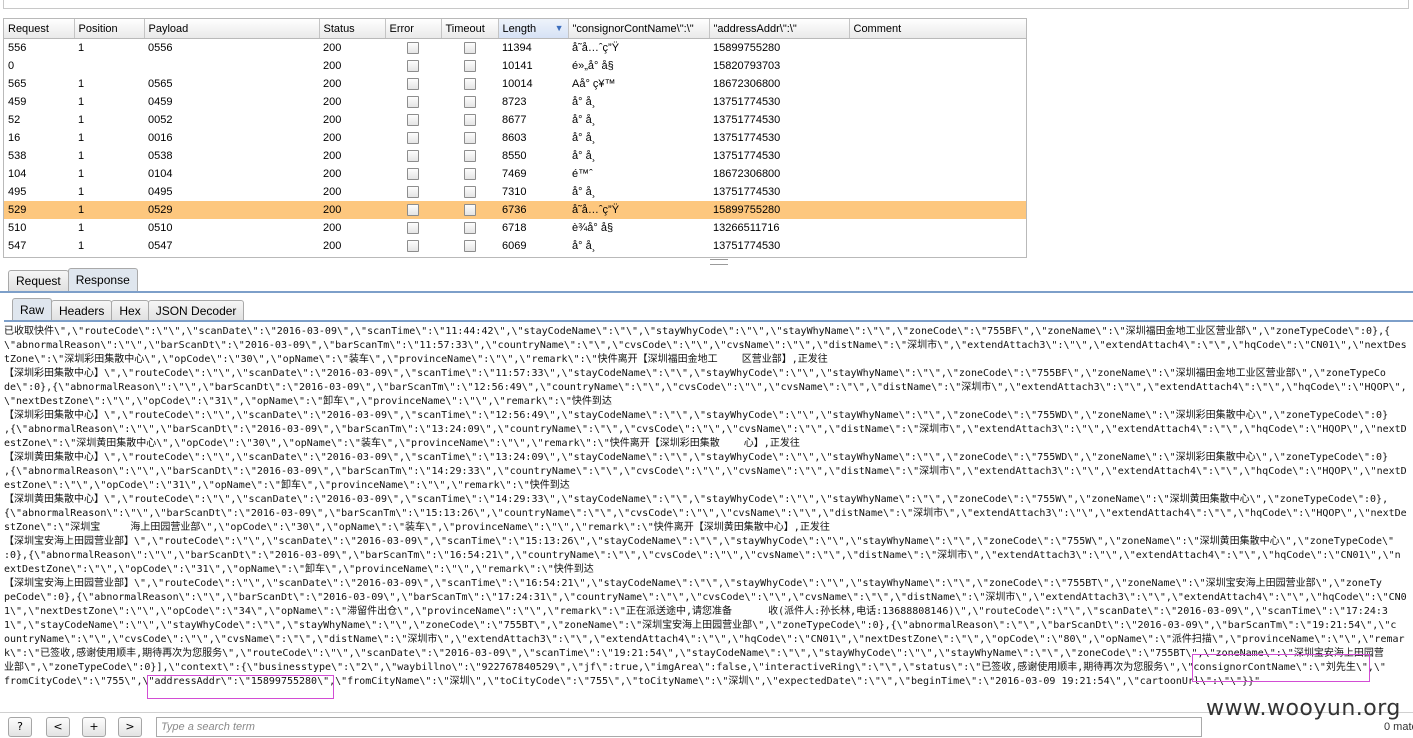 Image resolution: width=1413 pixels, height=738 pixels. Describe the element at coordinates (160, 228) in the screenshot. I see `cell-payload: 0510` at that location.